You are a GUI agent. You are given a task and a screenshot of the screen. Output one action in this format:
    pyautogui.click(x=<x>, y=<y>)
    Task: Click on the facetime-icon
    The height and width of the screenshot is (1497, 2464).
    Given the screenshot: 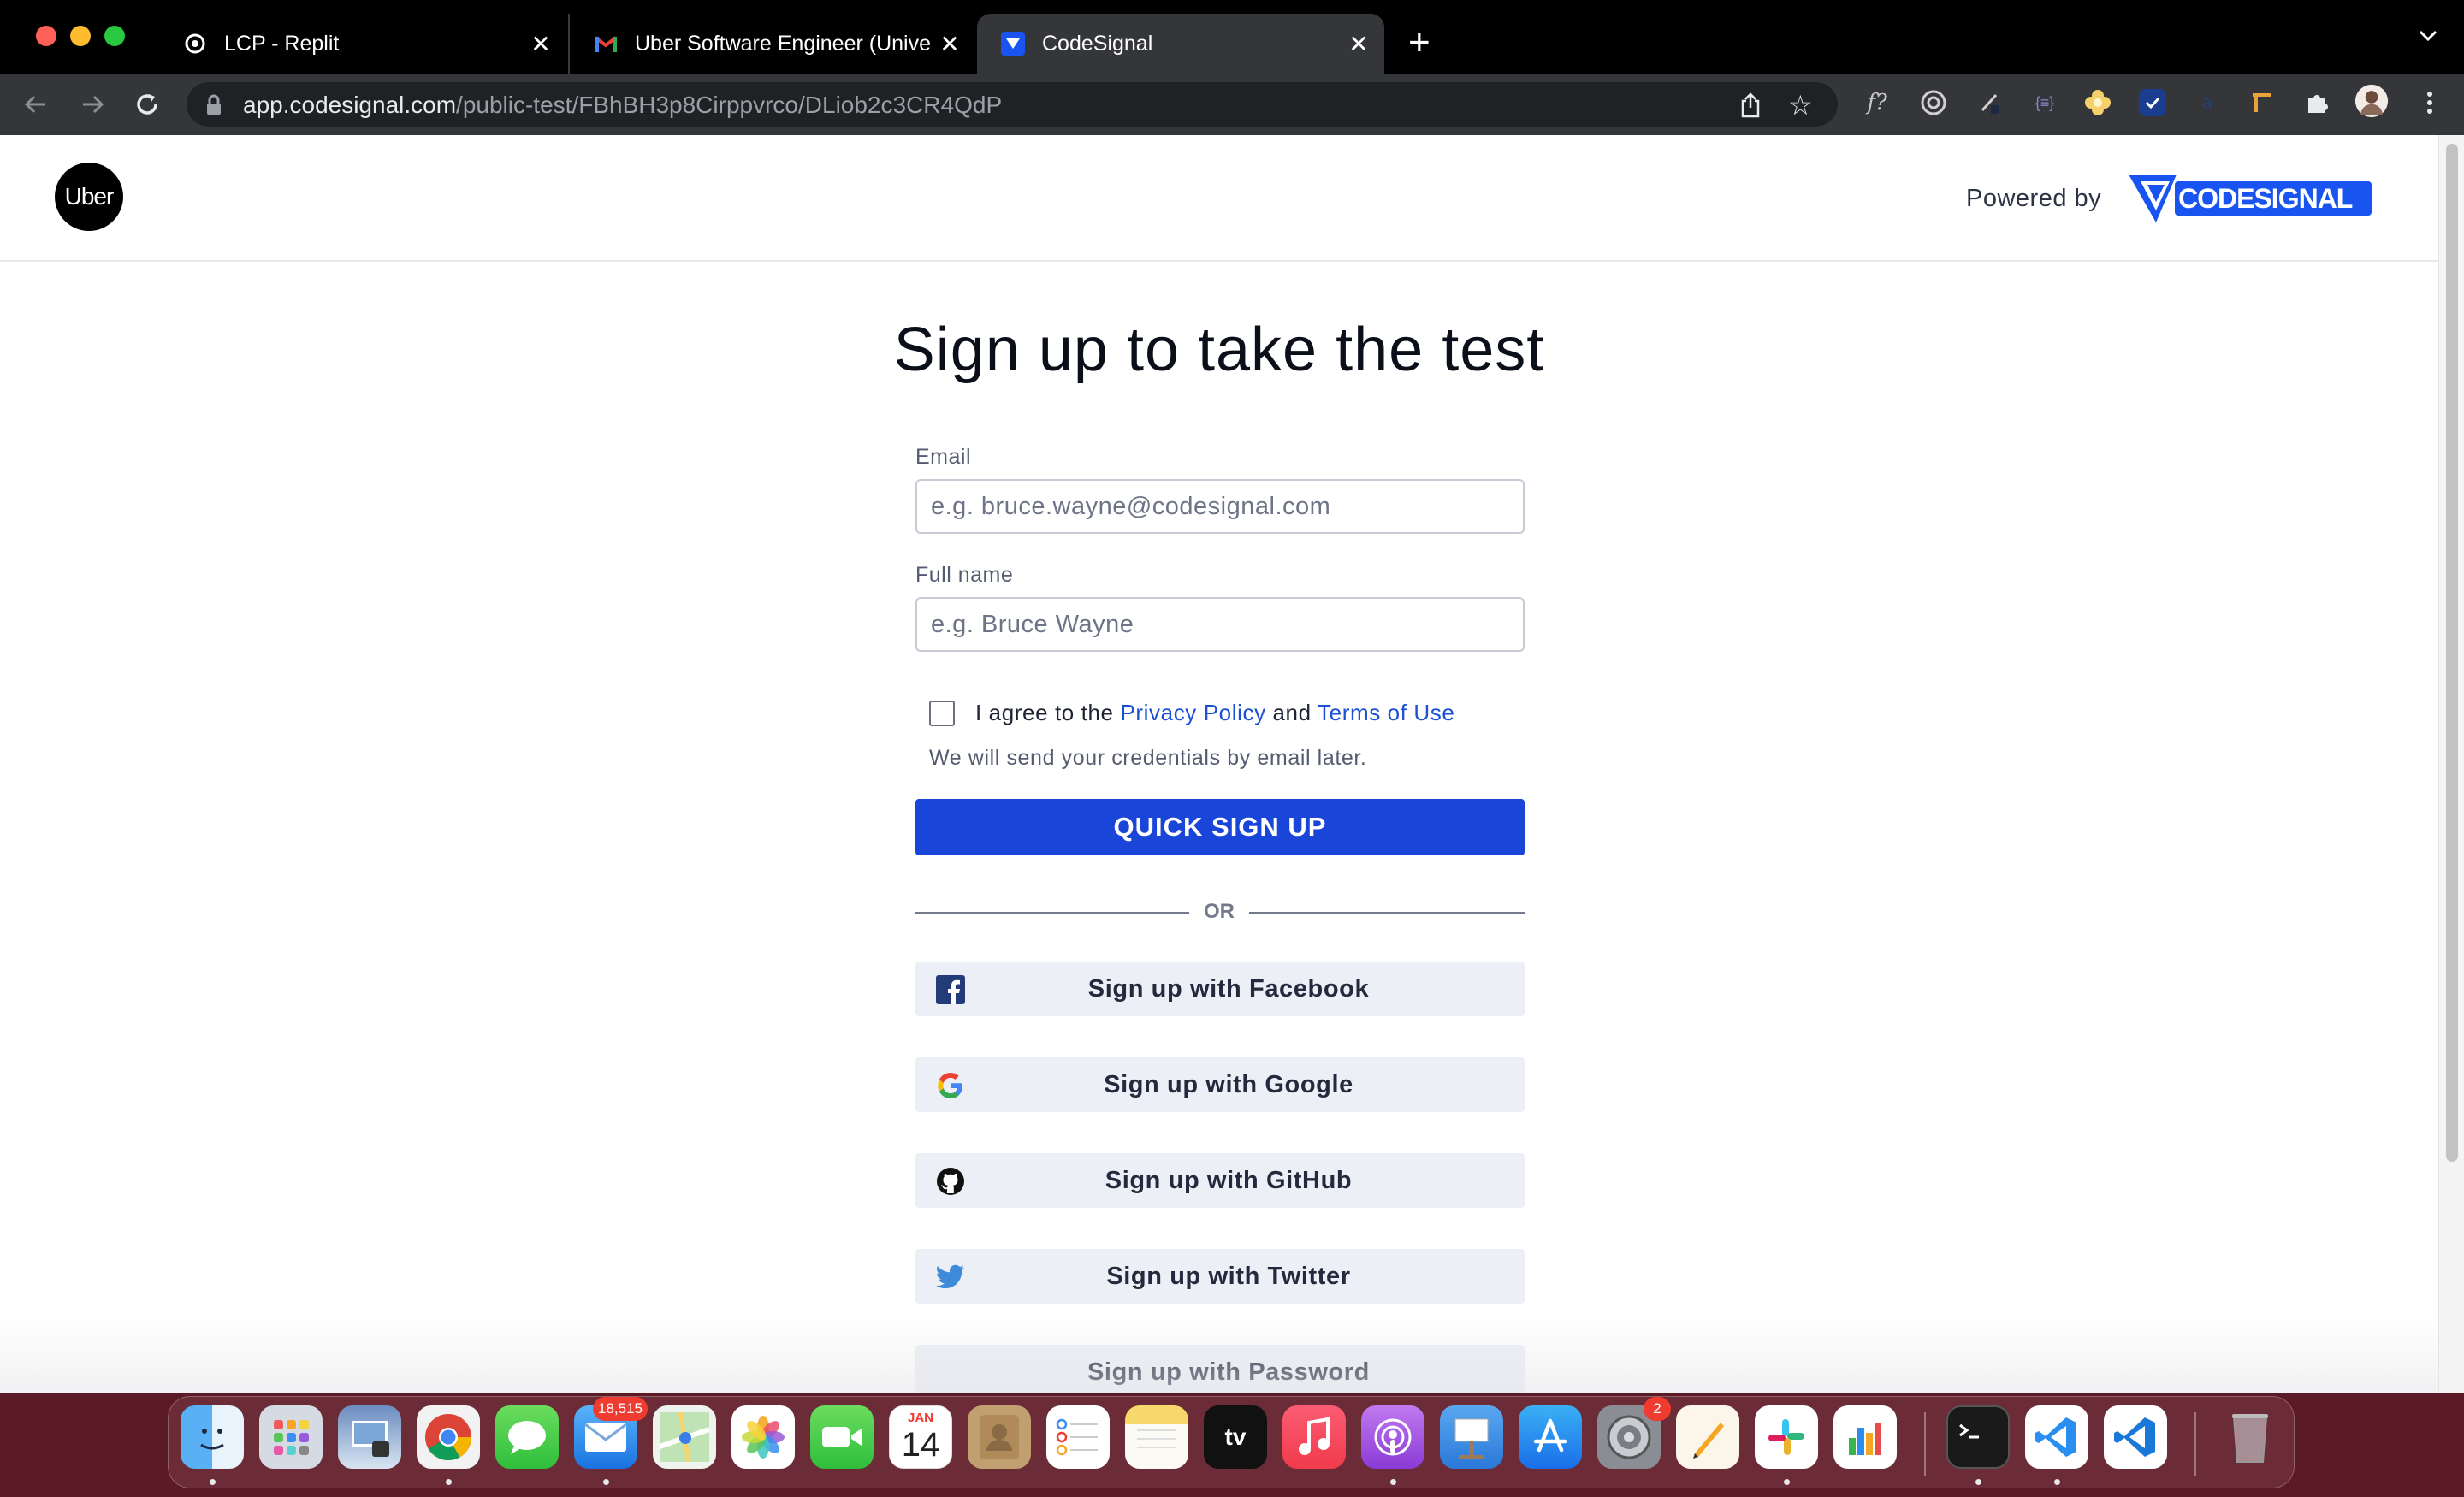 What is the action you would take?
    pyautogui.click(x=842, y=1437)
    